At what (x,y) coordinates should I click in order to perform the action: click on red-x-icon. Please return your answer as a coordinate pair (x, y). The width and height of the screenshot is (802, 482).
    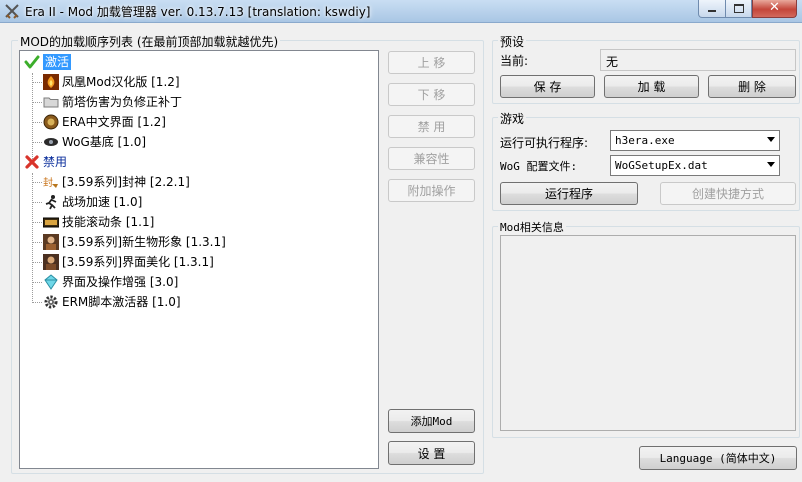
    Looking at the image, I should click on (32, 162).